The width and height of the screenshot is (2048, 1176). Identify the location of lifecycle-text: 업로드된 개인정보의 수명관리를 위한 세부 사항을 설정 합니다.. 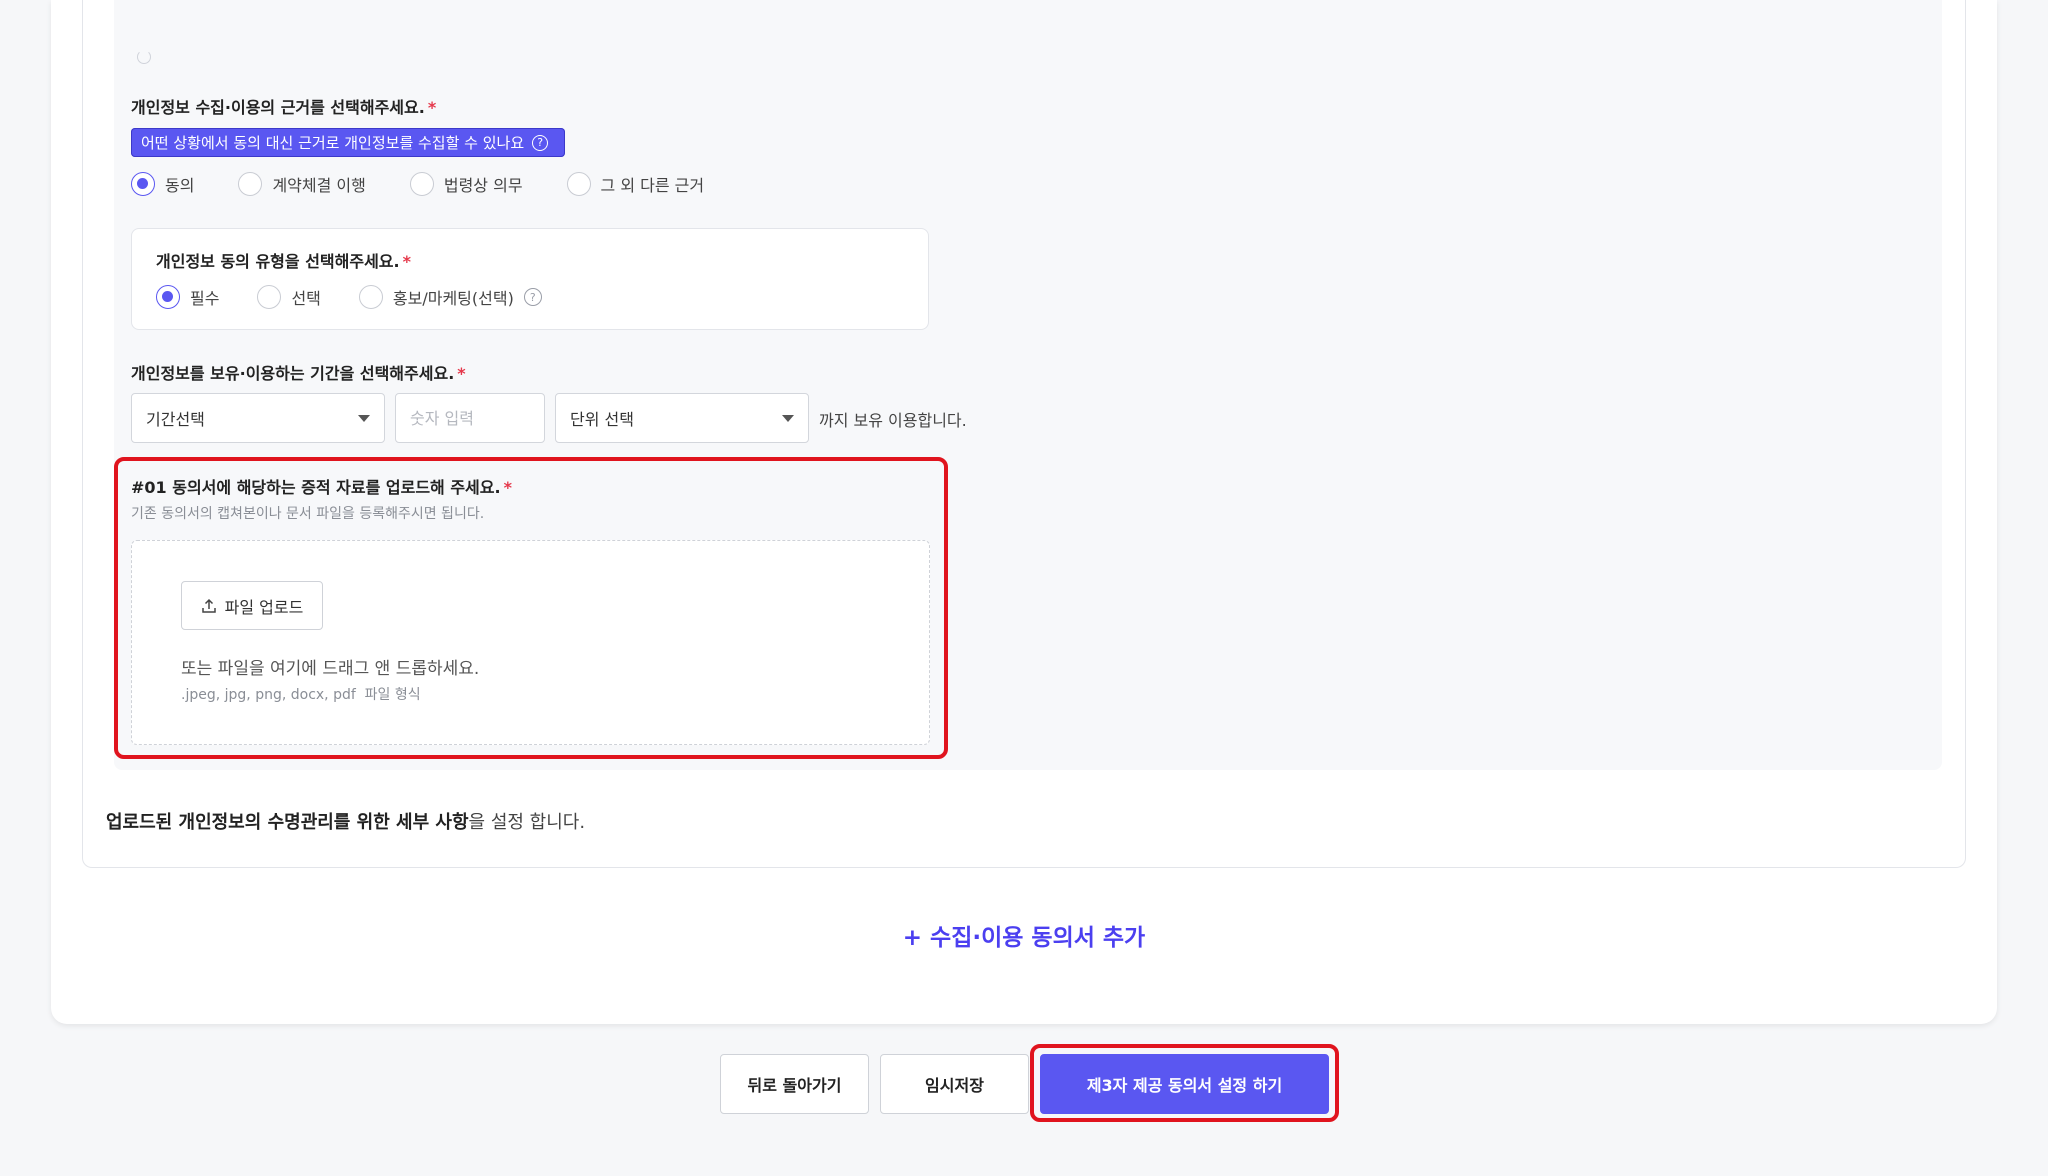
(345, 821).